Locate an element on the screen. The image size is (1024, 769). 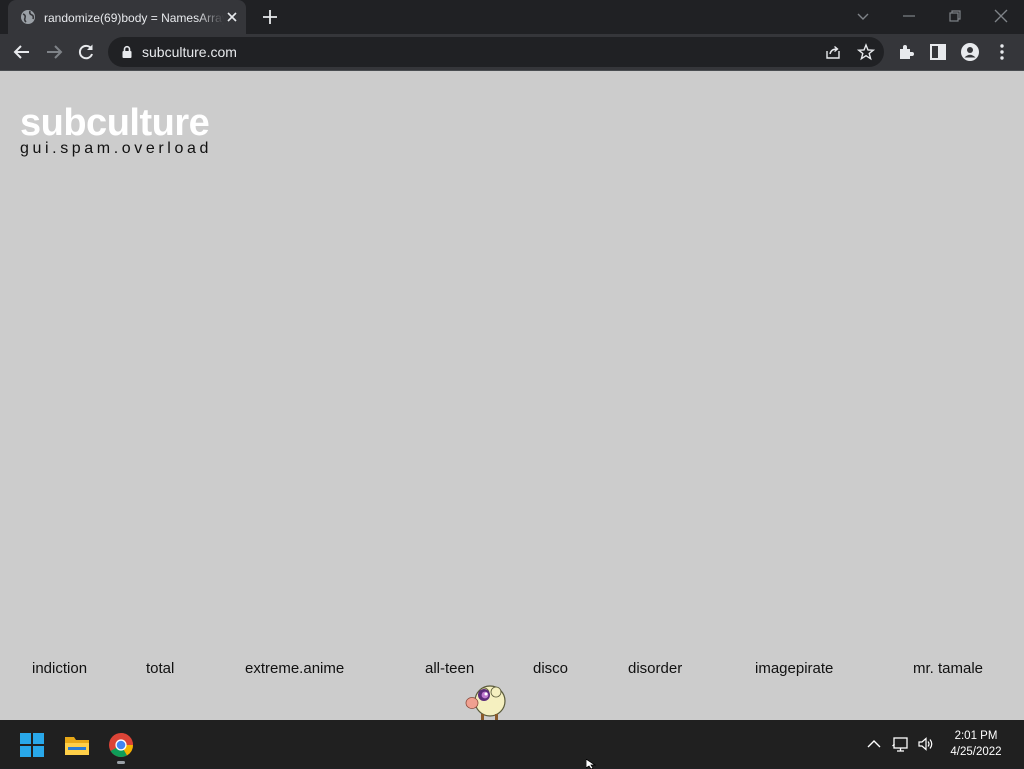
sheep-mascot-icon is located at coordinates (485, 702).